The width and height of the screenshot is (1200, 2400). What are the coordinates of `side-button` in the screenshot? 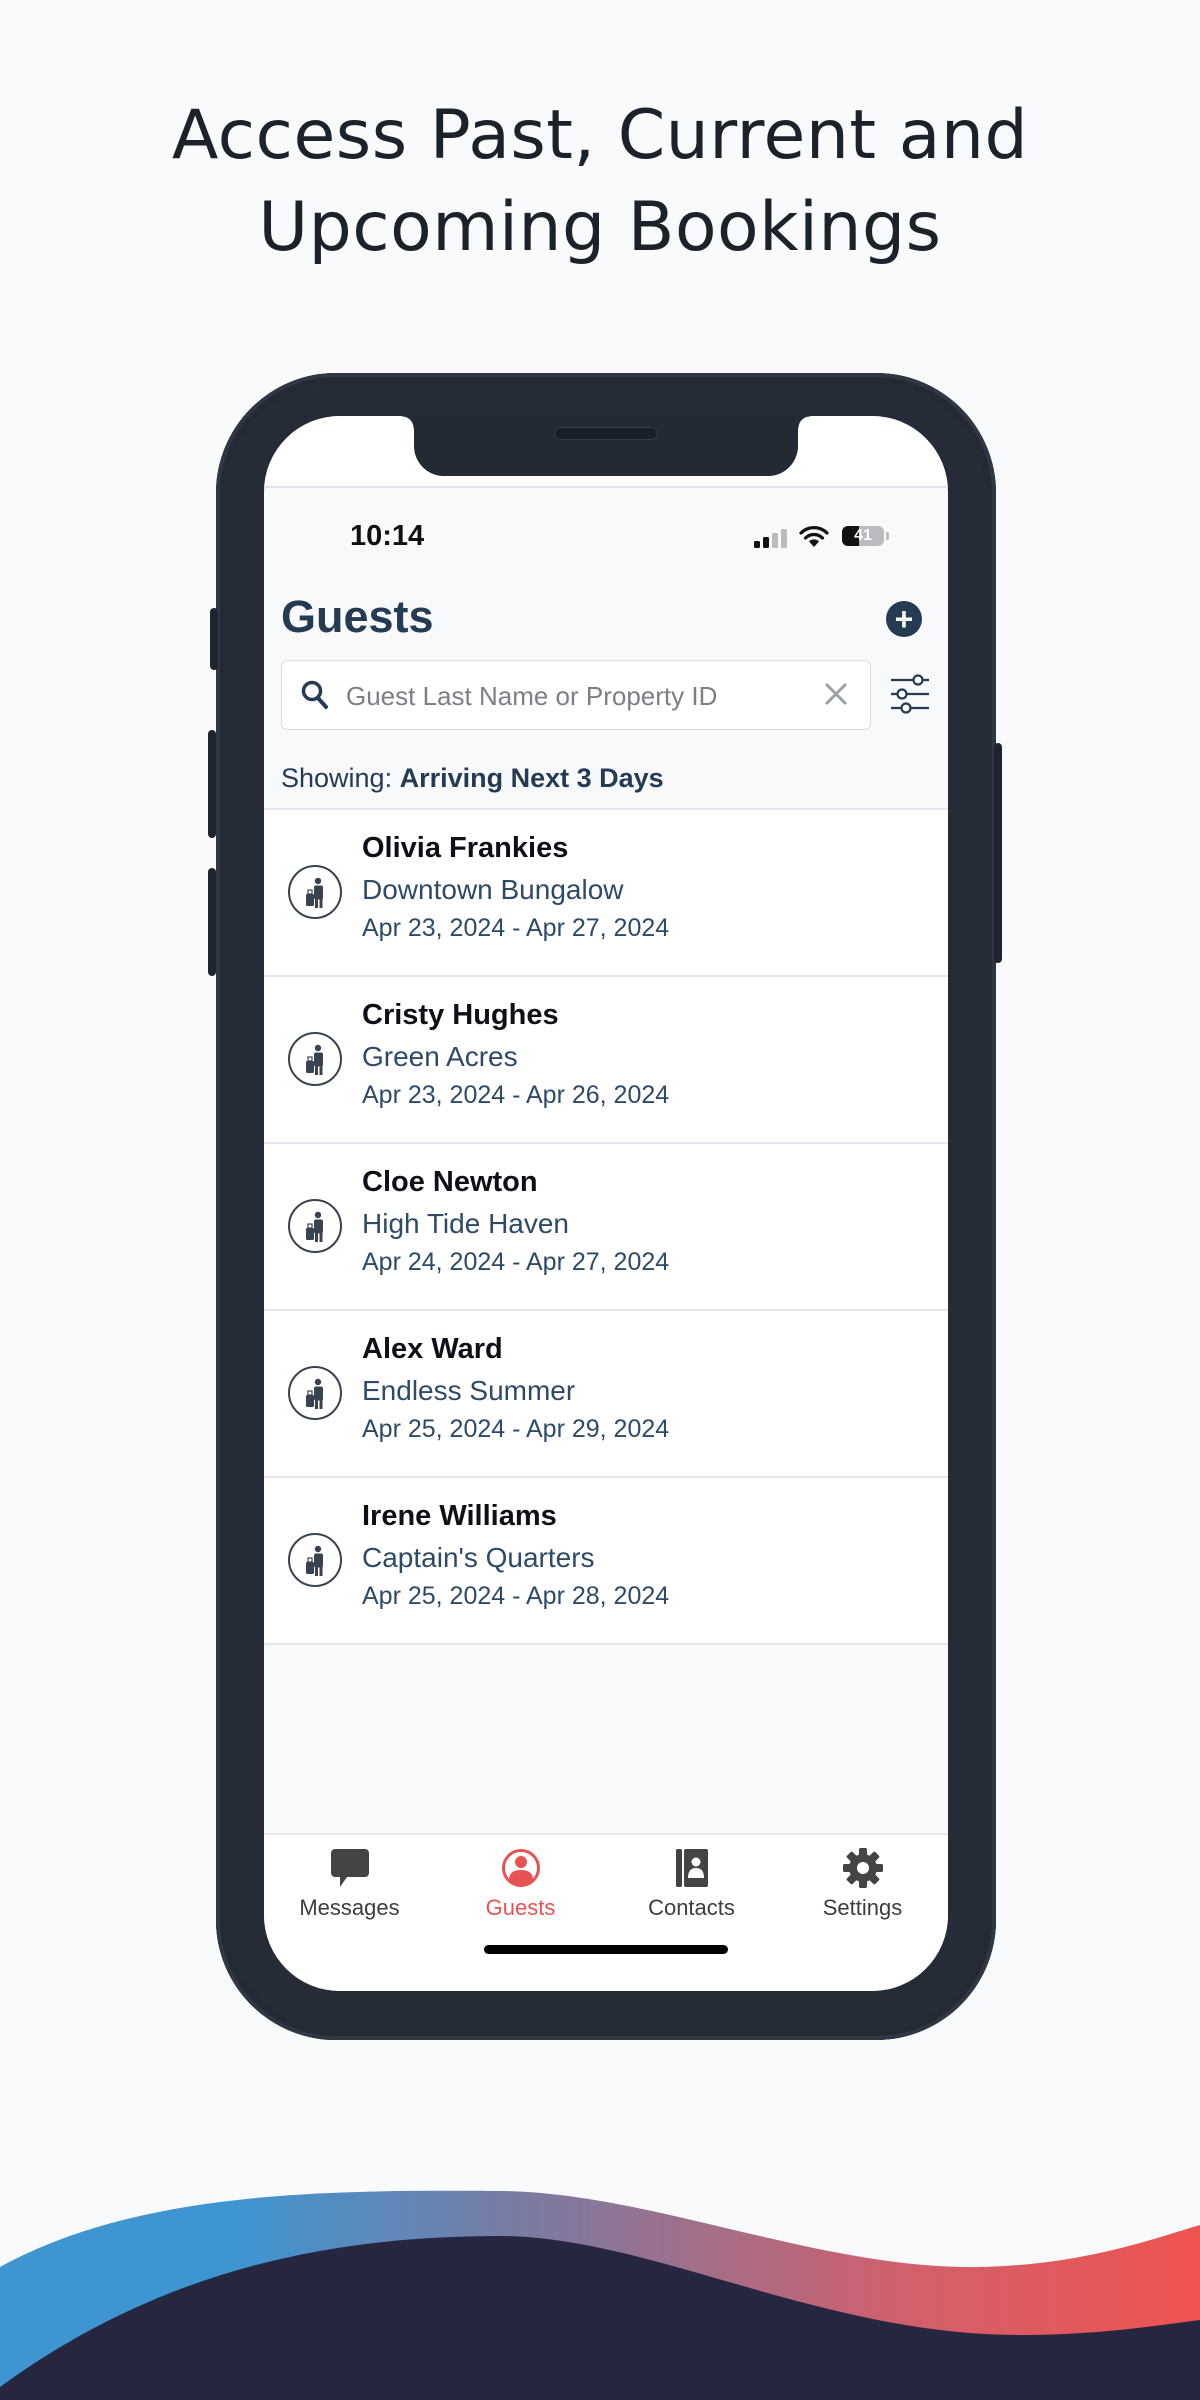 It's located at (998, 853).